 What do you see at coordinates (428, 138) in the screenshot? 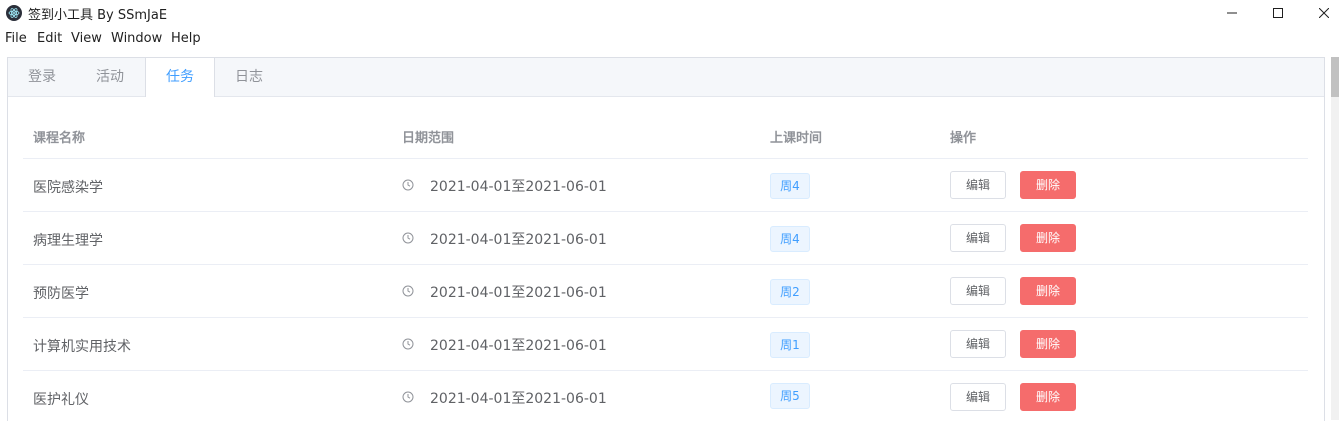
I see `column-header-date-range: 日期范围` at bounding box center [428, 138].